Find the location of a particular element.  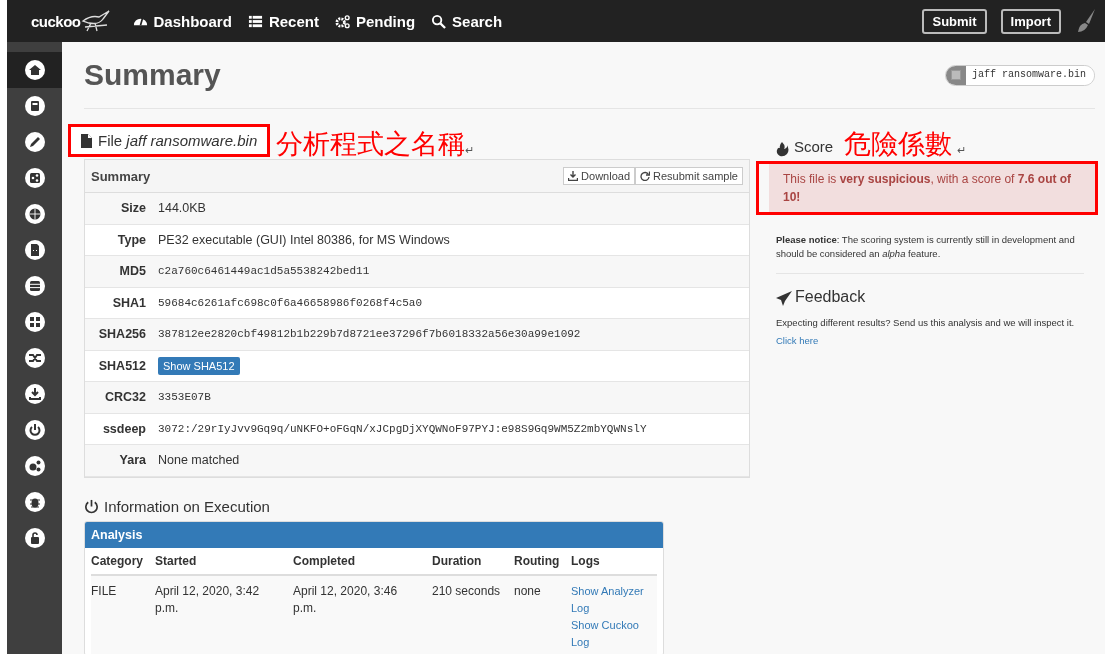

paper-plane-icon is located at coordinates (784, 298).